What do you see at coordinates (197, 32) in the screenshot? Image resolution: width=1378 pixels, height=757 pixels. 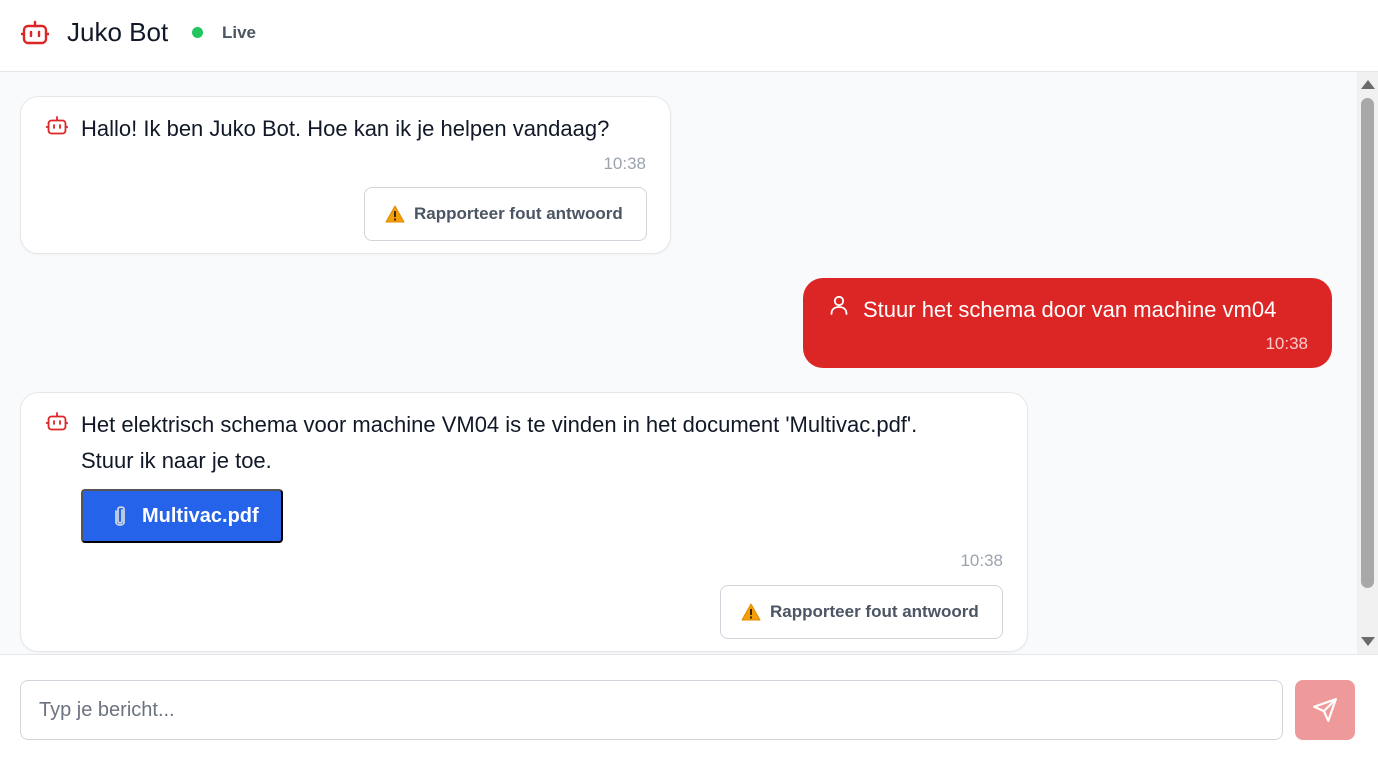 I see `live-status-dot` at bounding box center [197, 32].